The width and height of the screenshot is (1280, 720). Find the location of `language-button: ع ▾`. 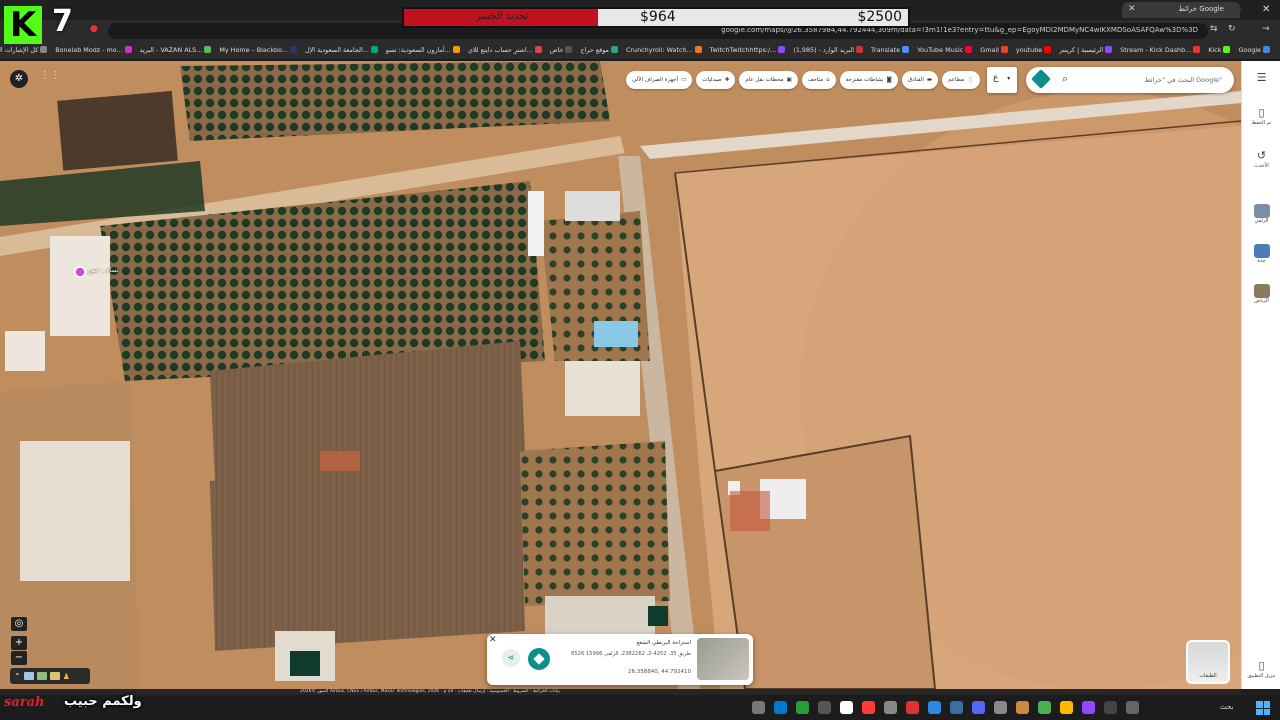

language-button: ع ▾ is located at coordinates (1002, 80).